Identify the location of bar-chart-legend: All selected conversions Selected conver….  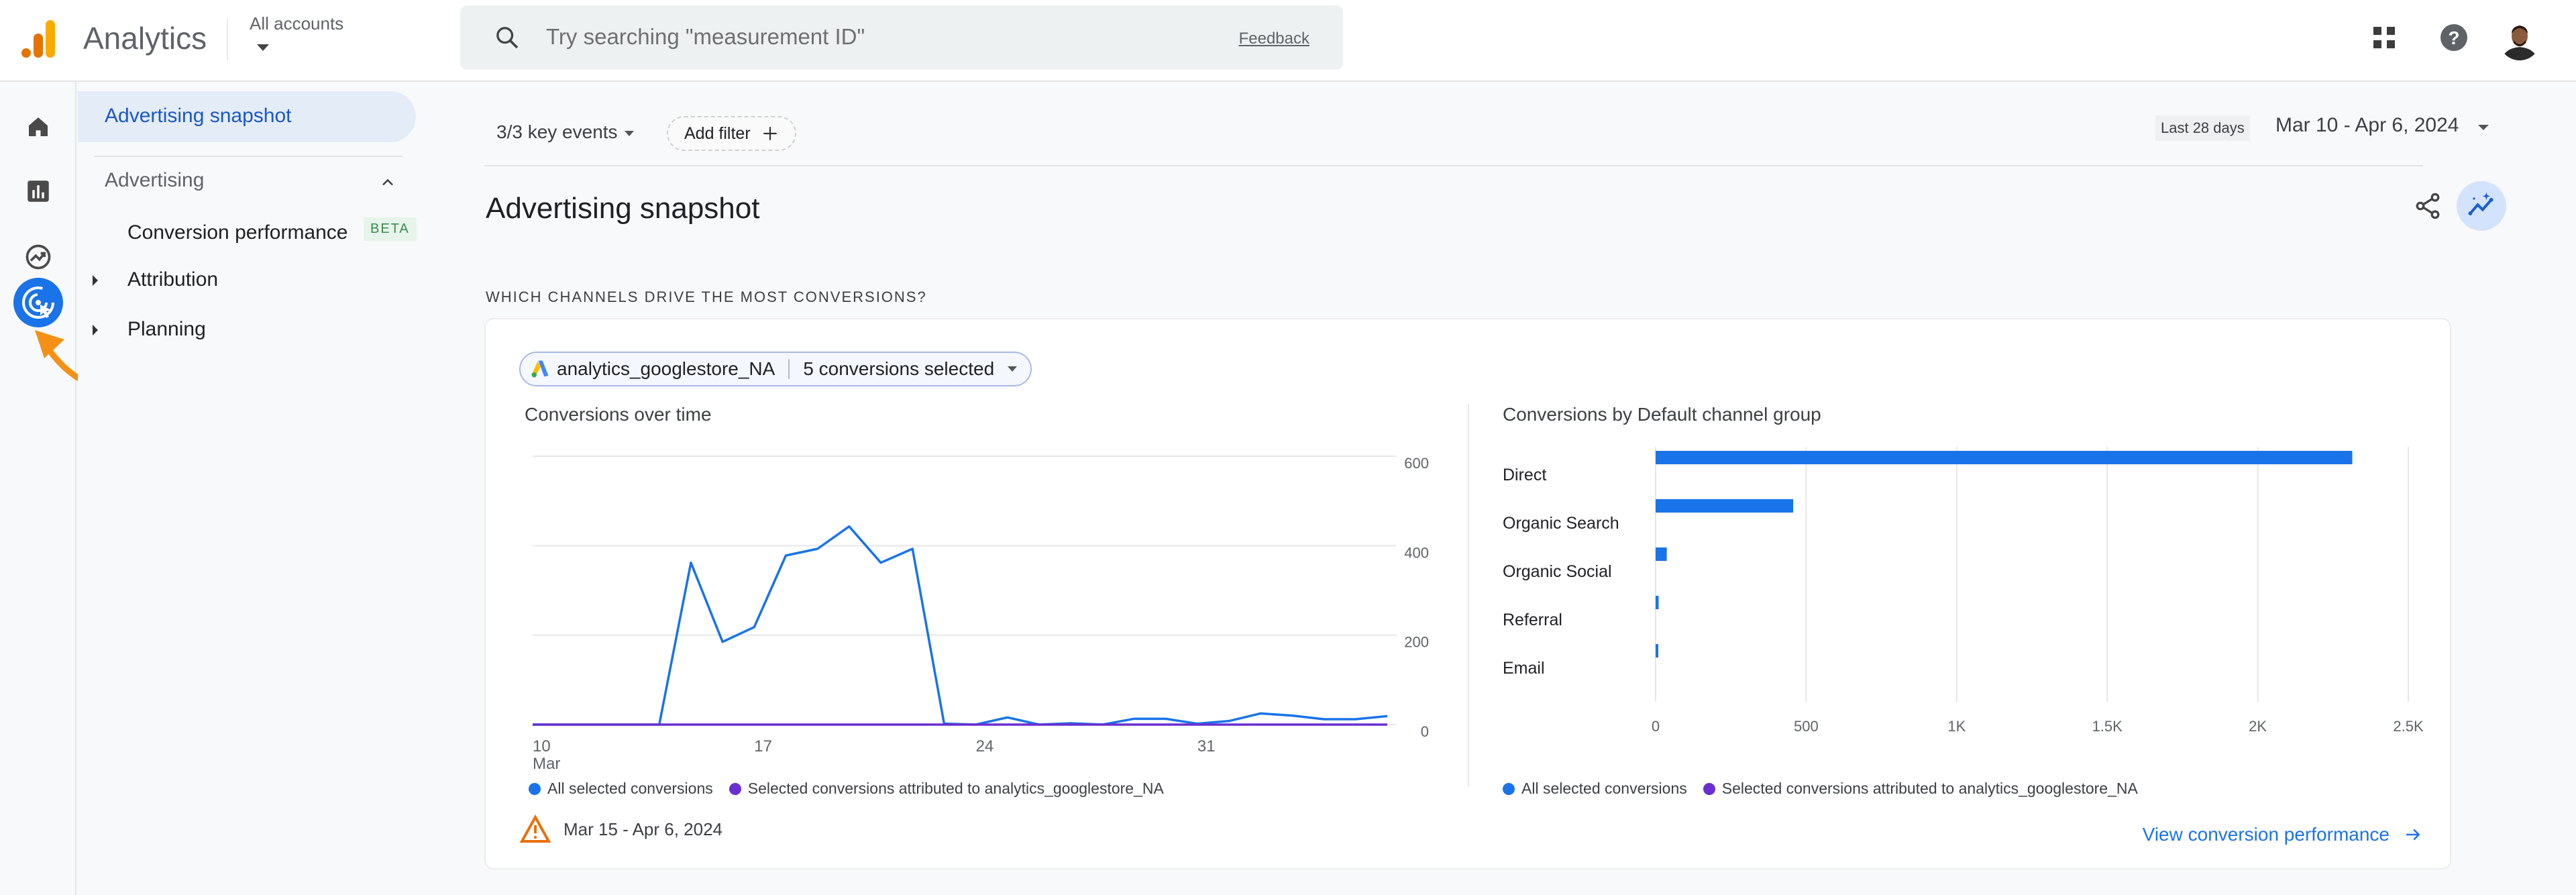
(1820, 789).